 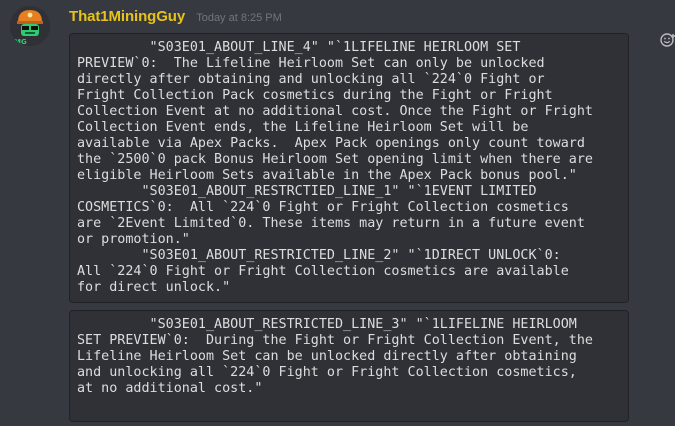 What do you see at coordinates (239, 18) in the screenshot?
I see `message-timestamp: Today at 8:25 PM` at bounding box center [239, 18].